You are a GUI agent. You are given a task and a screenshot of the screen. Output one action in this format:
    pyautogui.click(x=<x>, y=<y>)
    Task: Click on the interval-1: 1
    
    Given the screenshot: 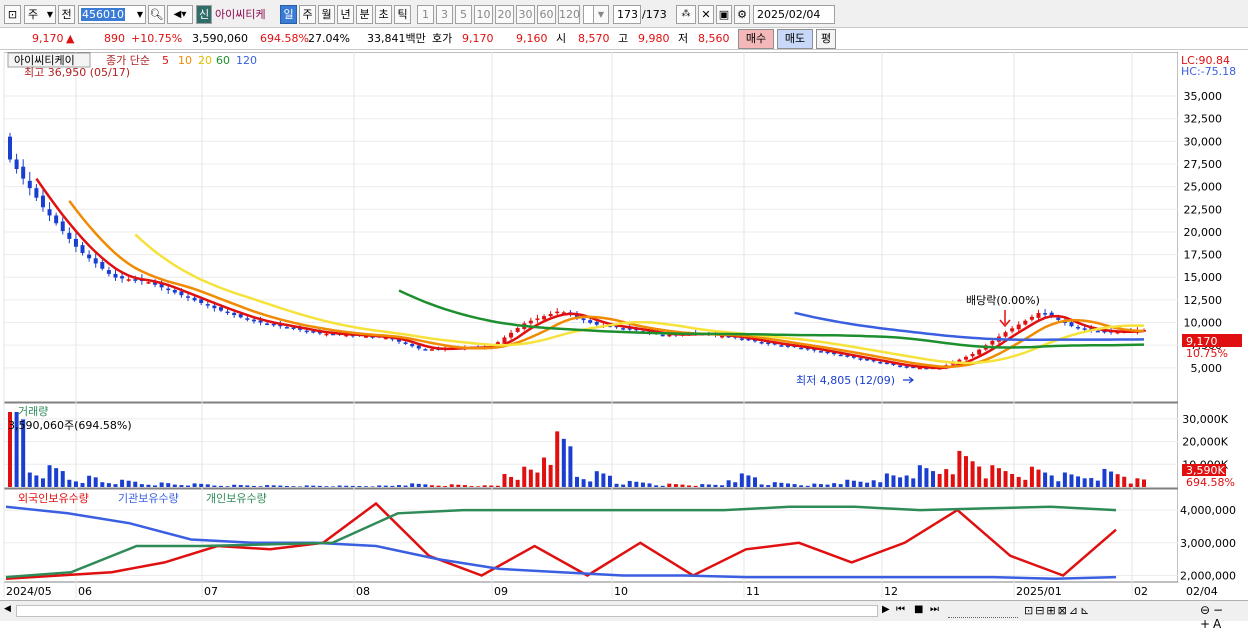 What is the action you would take?
    pyautogui.click(x=425, y=14)
    